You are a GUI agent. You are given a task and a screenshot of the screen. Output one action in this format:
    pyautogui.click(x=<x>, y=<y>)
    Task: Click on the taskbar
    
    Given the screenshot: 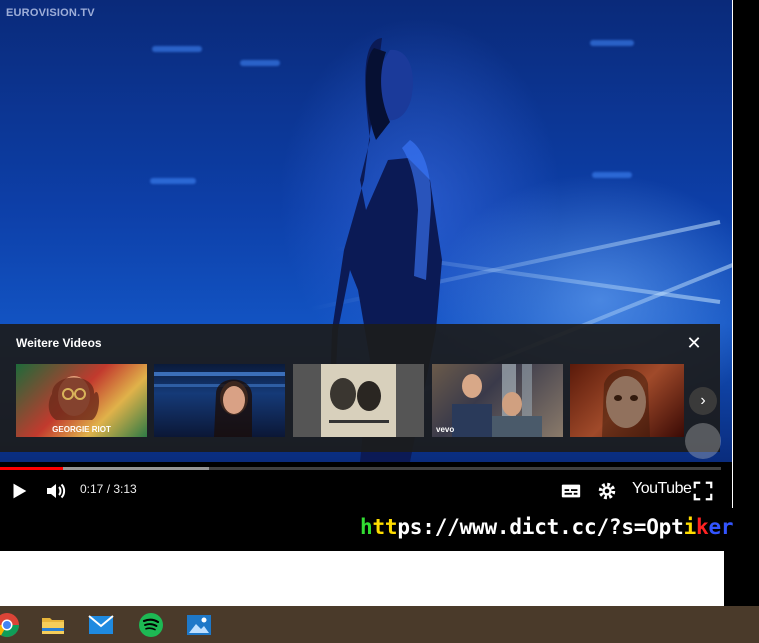 What is the action you would take?
    pyautogui.click(x=379, y=624)
    